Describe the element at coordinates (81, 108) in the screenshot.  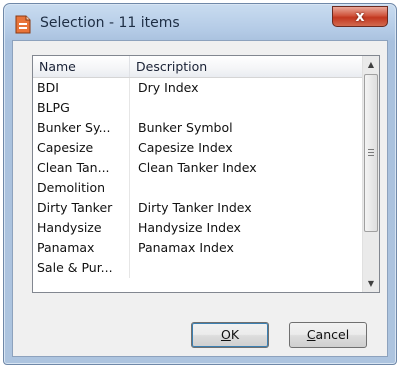
I see `row-name: BLPG` at that location.